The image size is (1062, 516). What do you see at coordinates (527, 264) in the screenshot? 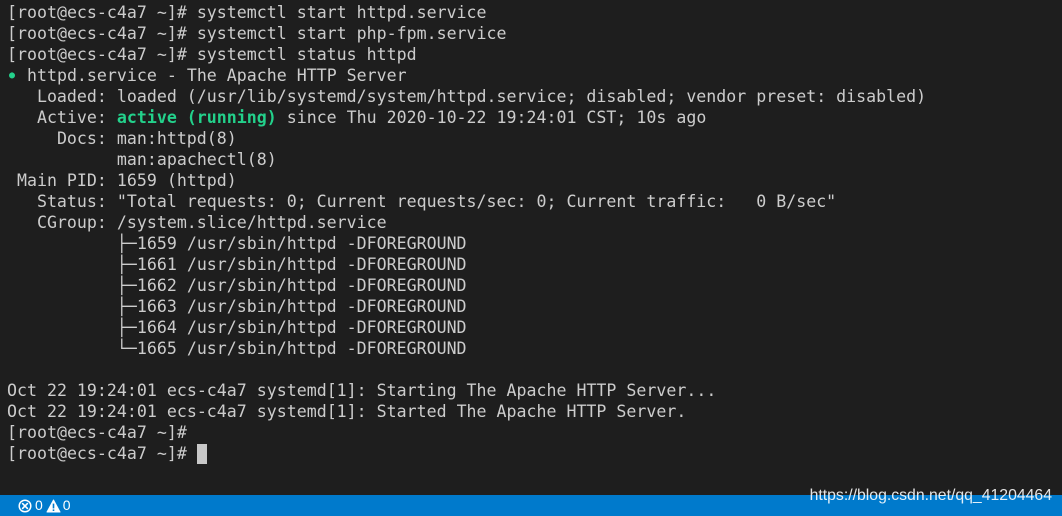
I see `cgroup-process-line: ├─1661 /usr/sbin/httpd -DFOREGROUND` at bounding box center [527, 264].